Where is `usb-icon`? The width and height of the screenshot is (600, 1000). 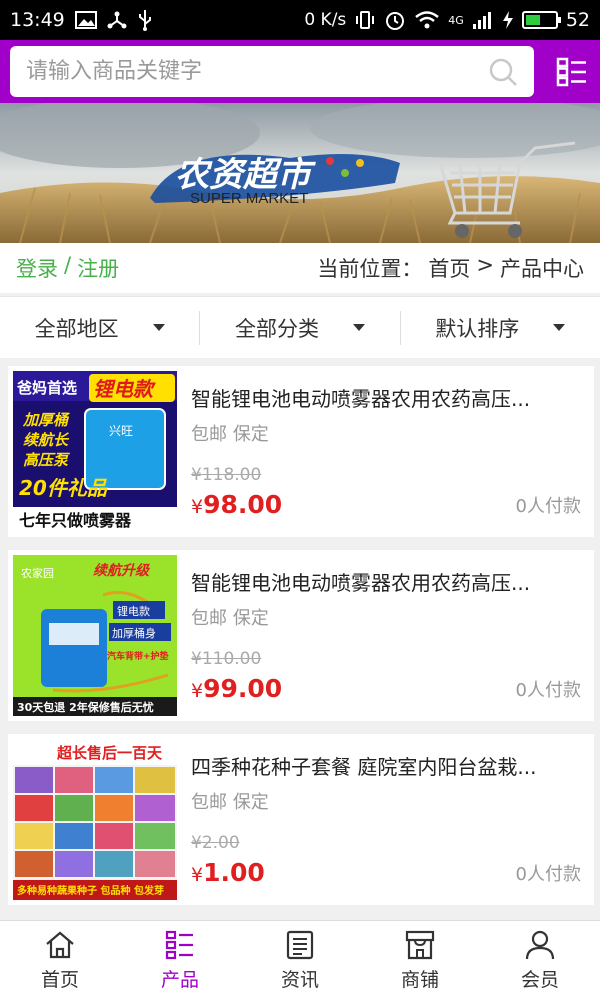
usb-icon is located at coordinates (144, 20).